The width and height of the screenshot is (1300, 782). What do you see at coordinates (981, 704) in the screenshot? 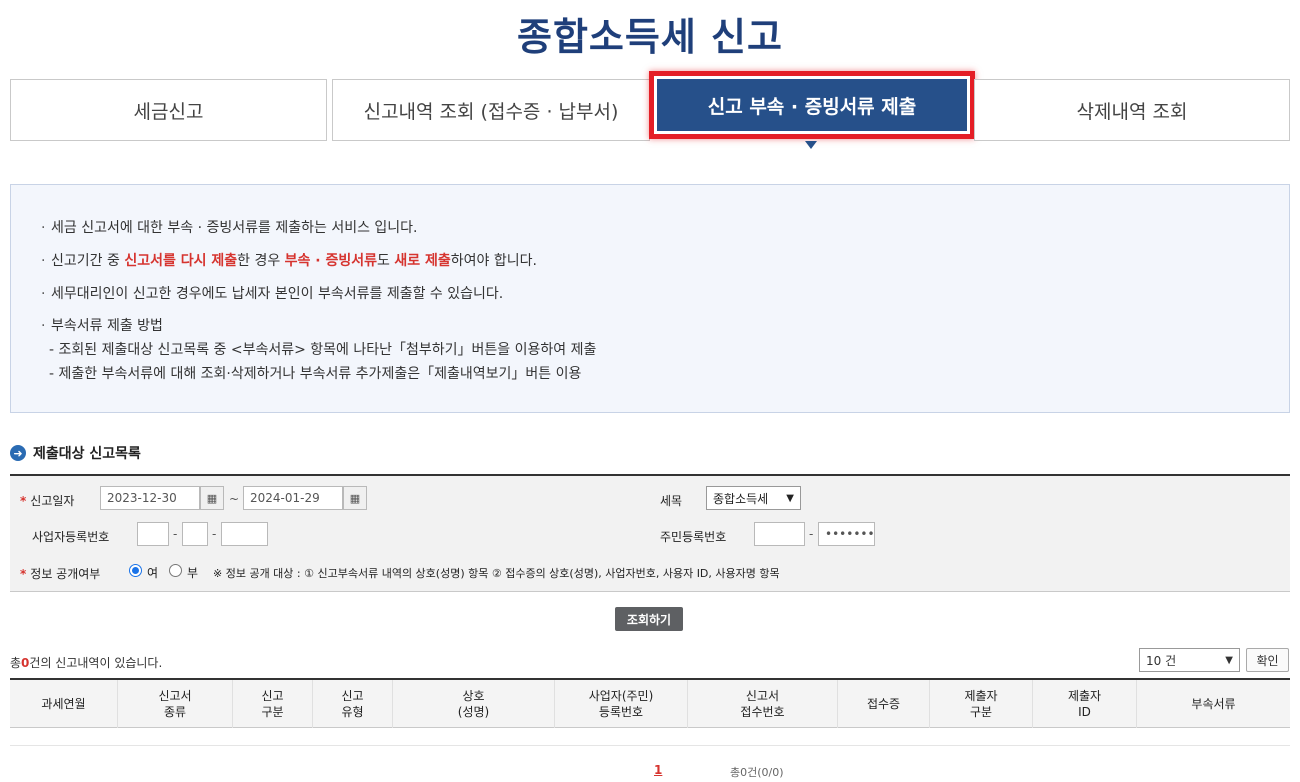
I see `th-submitter-division: 제출자 구분` at bounding box center [981, 704].